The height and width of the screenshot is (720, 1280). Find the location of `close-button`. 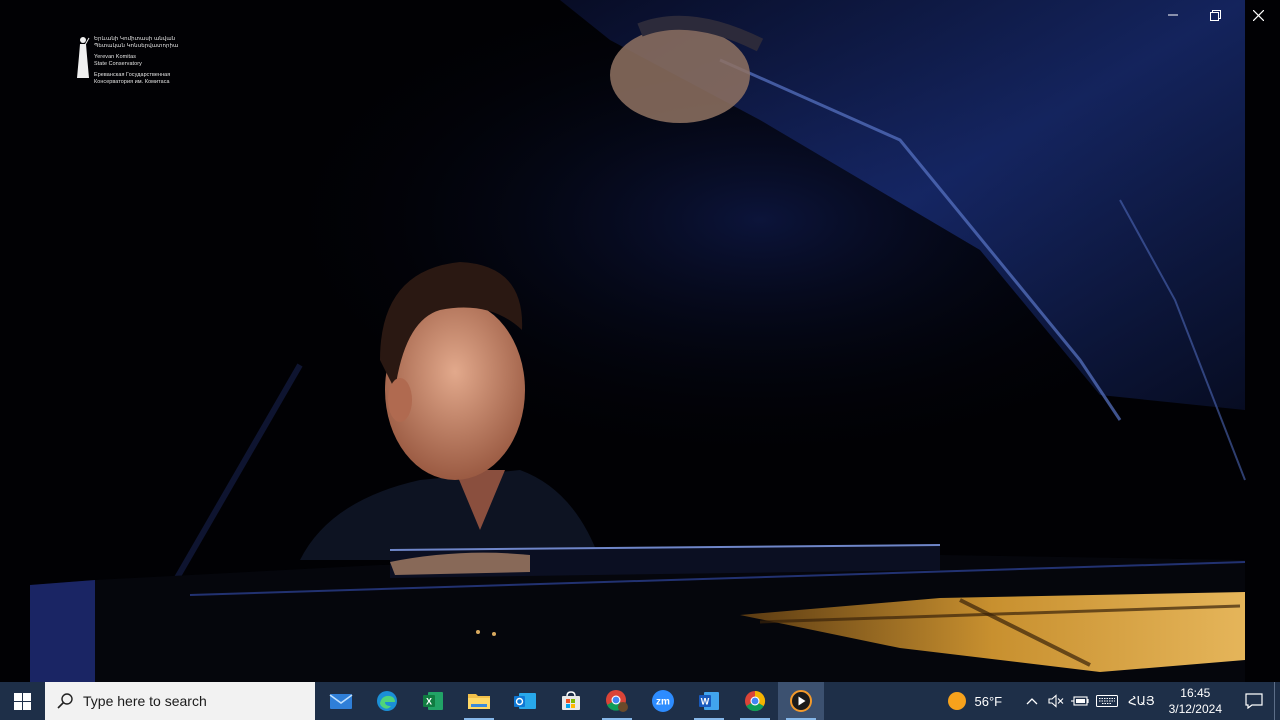

close-button is located at coordinates (1258, 15).